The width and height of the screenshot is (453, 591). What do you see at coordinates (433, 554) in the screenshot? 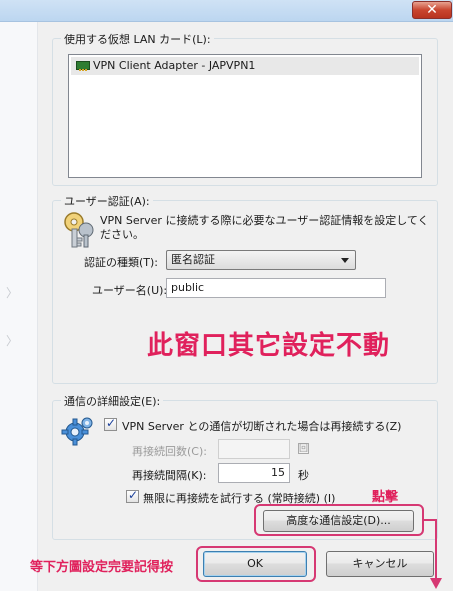
I see `annotation-arrow` at bounding box center [433, 554].